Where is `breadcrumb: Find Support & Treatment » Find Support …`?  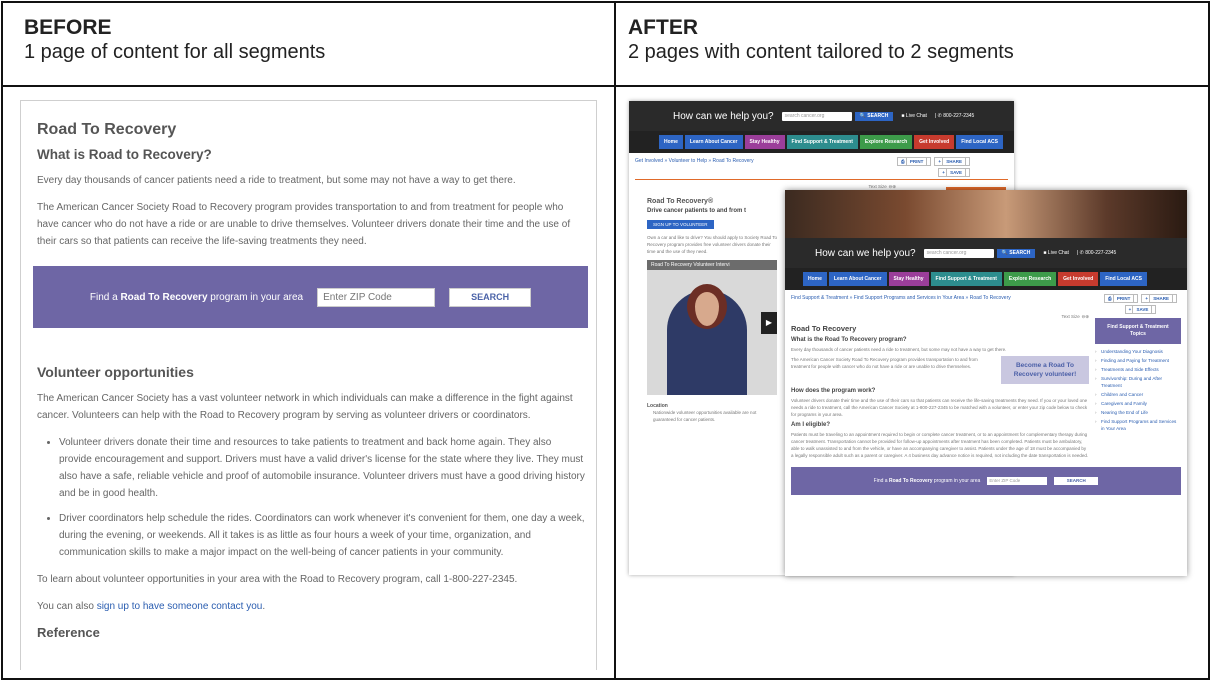
breadcrumb: Find Support & Treatment » Find Support … is located at coordinates (901, 302).